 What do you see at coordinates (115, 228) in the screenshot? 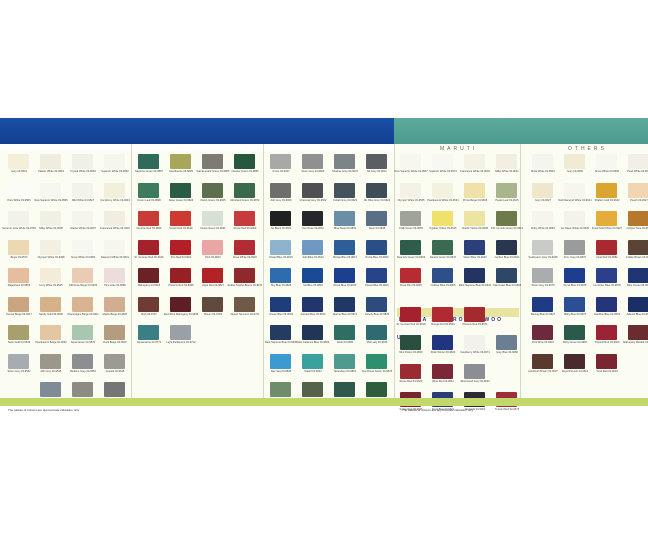
I see `swatch-caption: Francesca White 03-9415` at bounding box center [115, 228].